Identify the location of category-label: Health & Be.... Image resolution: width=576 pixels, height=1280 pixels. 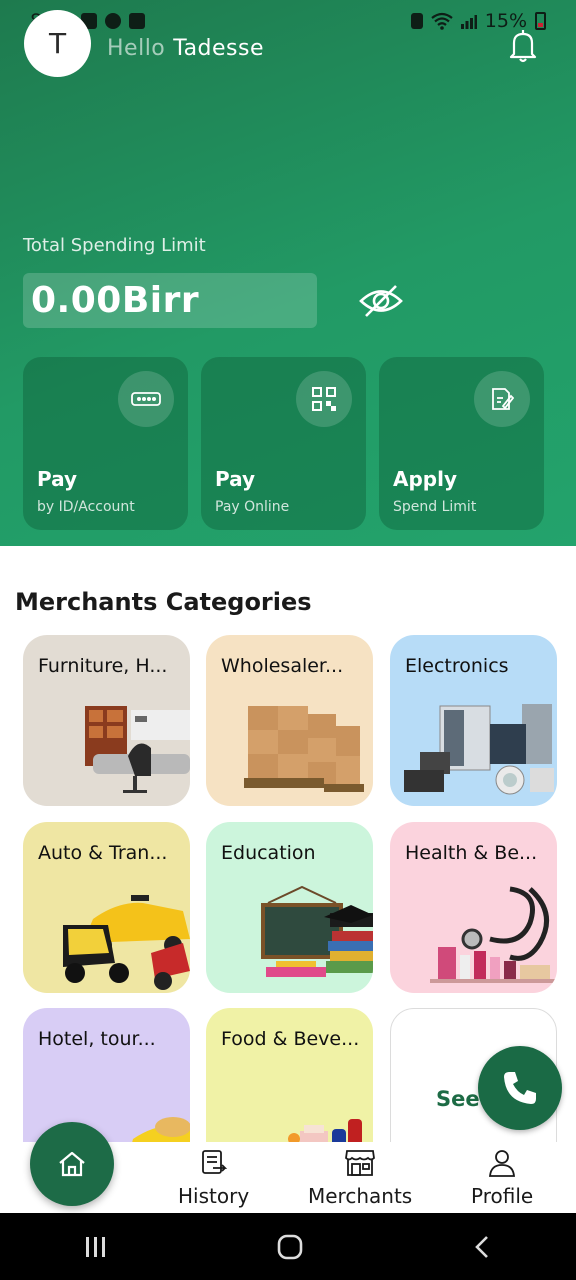
(471, 853).